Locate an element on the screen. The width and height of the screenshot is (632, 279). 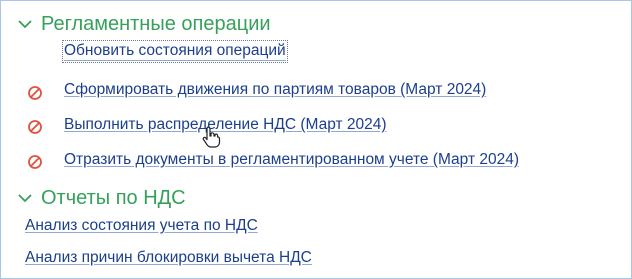
section-header-vat-reports: Отчеты по НДС is located at coordinates (100, 198).